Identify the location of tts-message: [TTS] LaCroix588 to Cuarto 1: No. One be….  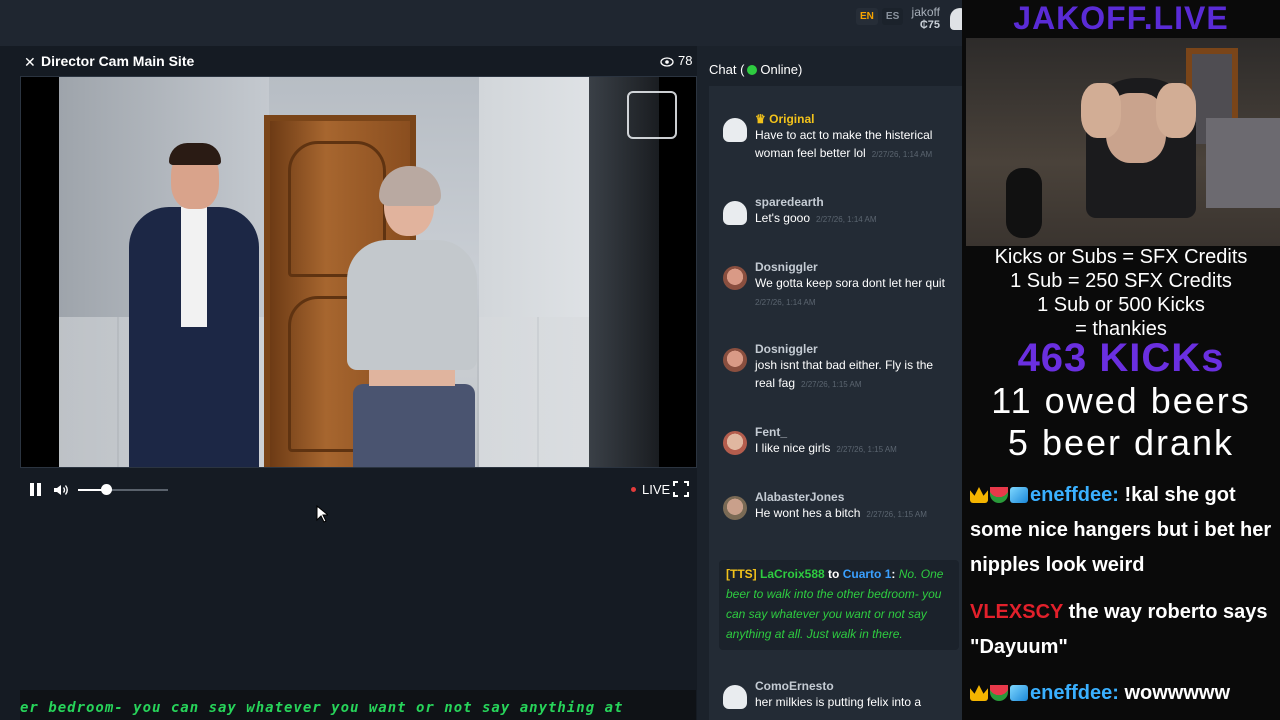
(839, 605).